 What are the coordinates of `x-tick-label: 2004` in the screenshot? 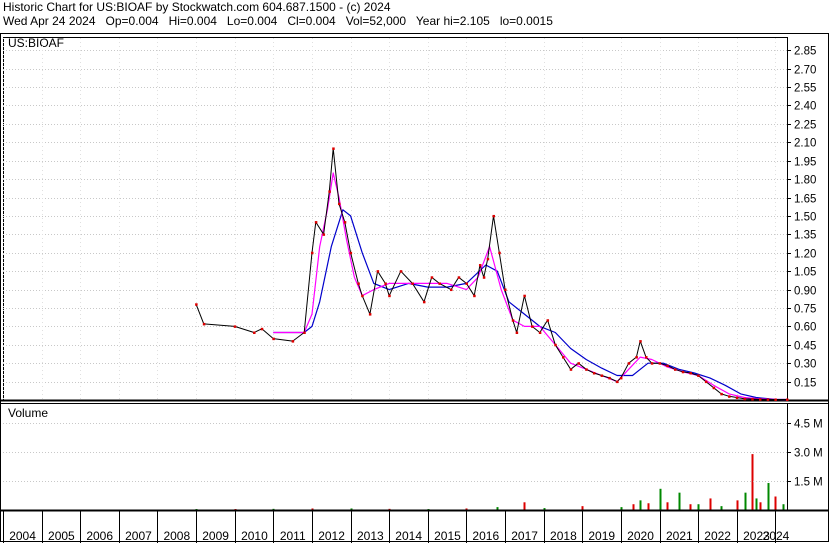 It's located at (22, 536).